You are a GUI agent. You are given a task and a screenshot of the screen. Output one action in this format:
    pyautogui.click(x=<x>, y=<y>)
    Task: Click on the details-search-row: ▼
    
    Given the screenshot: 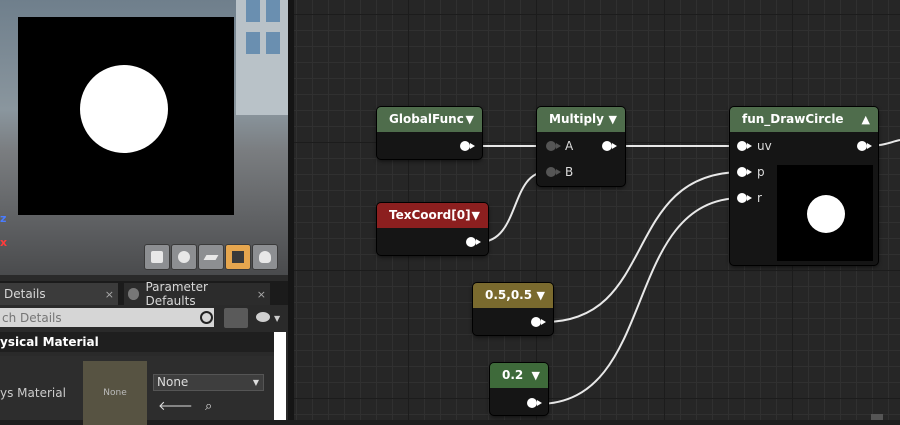 What is the action you would take?
    pyautogui.click(x=145, y=318)
    